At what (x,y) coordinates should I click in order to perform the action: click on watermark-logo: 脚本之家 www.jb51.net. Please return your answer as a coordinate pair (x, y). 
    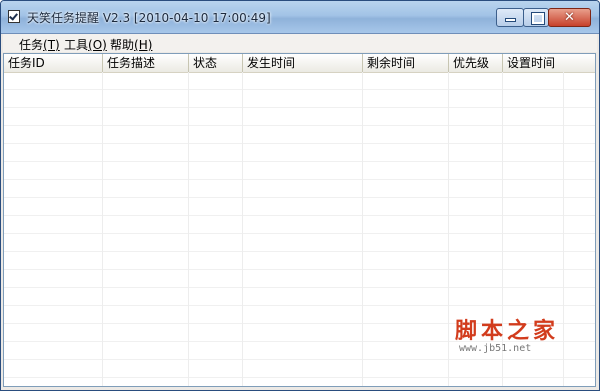
    Looking at the image, I should click on (507, 337).